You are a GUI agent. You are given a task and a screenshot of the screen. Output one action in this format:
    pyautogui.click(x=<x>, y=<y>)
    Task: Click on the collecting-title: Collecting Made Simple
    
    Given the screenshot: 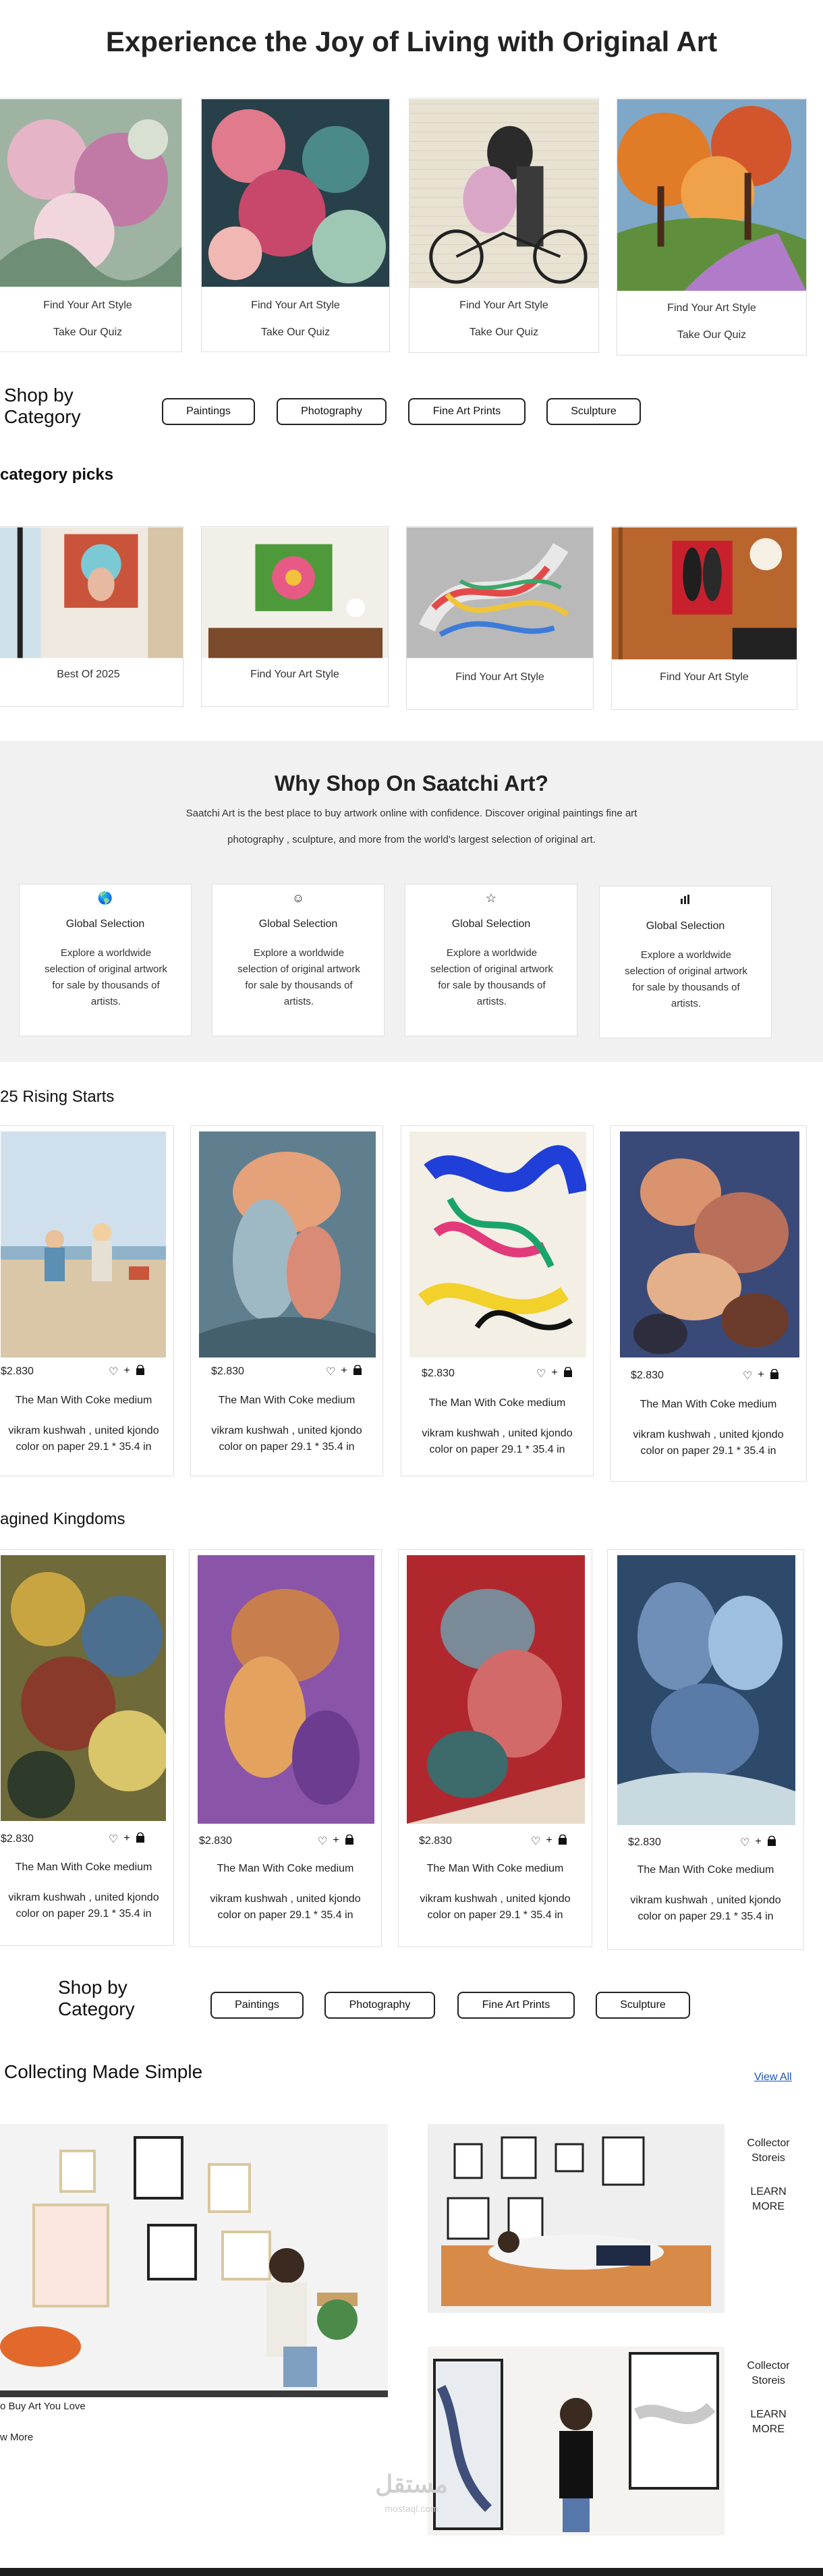 What is the action you would take?
    pyautogui.click(x=103, y=2071)
    